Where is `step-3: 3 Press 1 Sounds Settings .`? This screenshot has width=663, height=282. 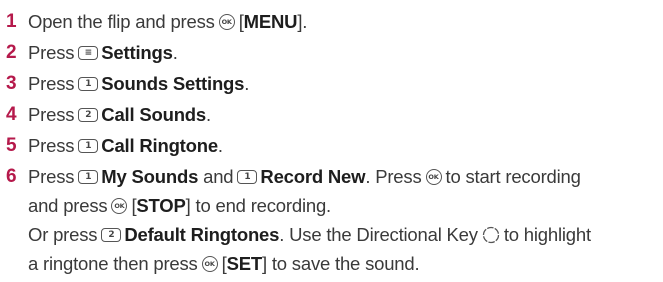 step-3: 3 Press 1 Sounds Settings . is located at coordinates (127, 84).